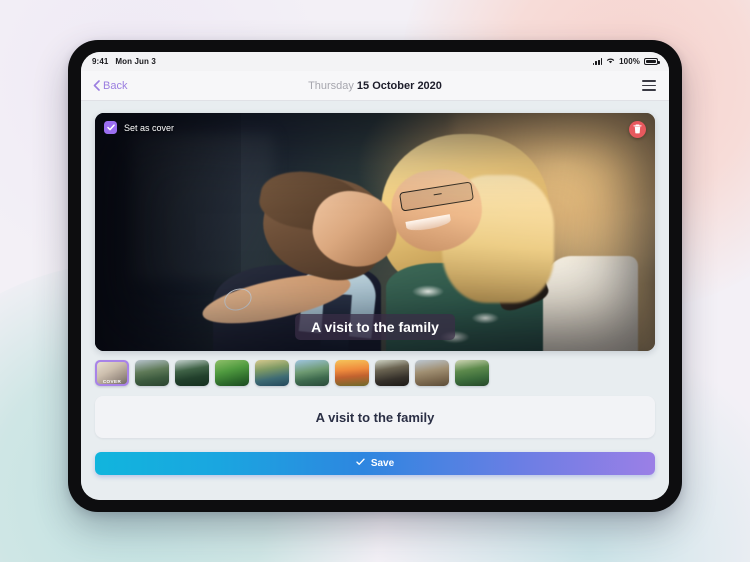 The height and width of the screenshot is (562, 750). Describe the element at coordinates (149, 127) in the screenshot. I see `set-as-cover-label: Set as cover` at that location.